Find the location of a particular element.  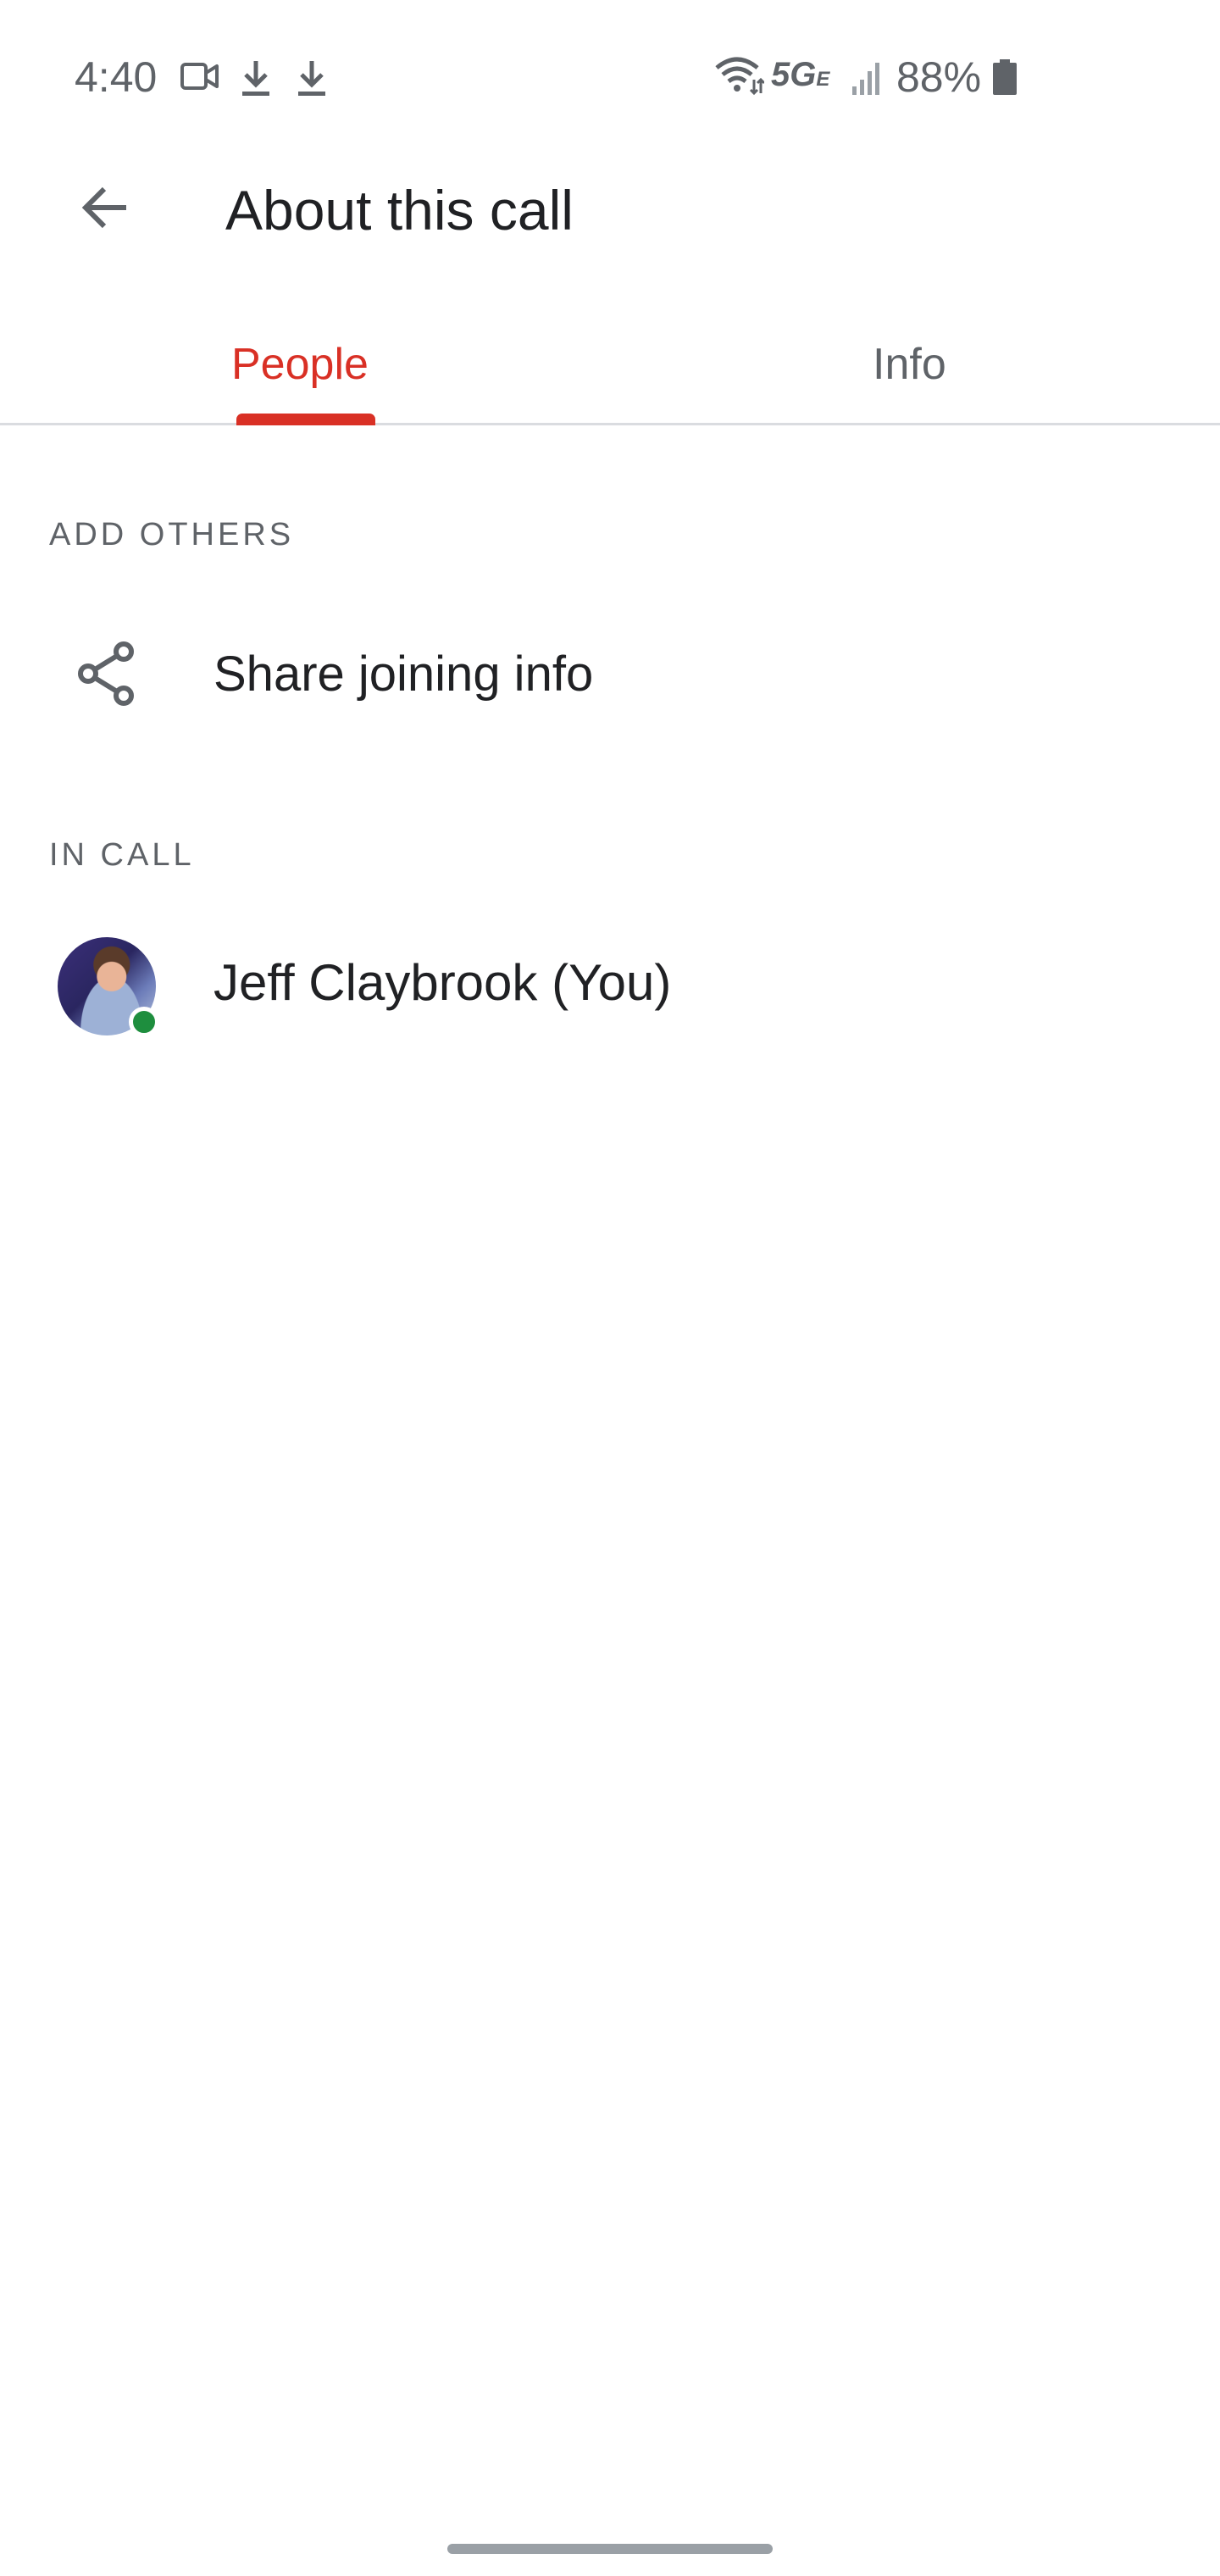

share-joining-info-row: Share joining info is located at coordinates (610, 673).